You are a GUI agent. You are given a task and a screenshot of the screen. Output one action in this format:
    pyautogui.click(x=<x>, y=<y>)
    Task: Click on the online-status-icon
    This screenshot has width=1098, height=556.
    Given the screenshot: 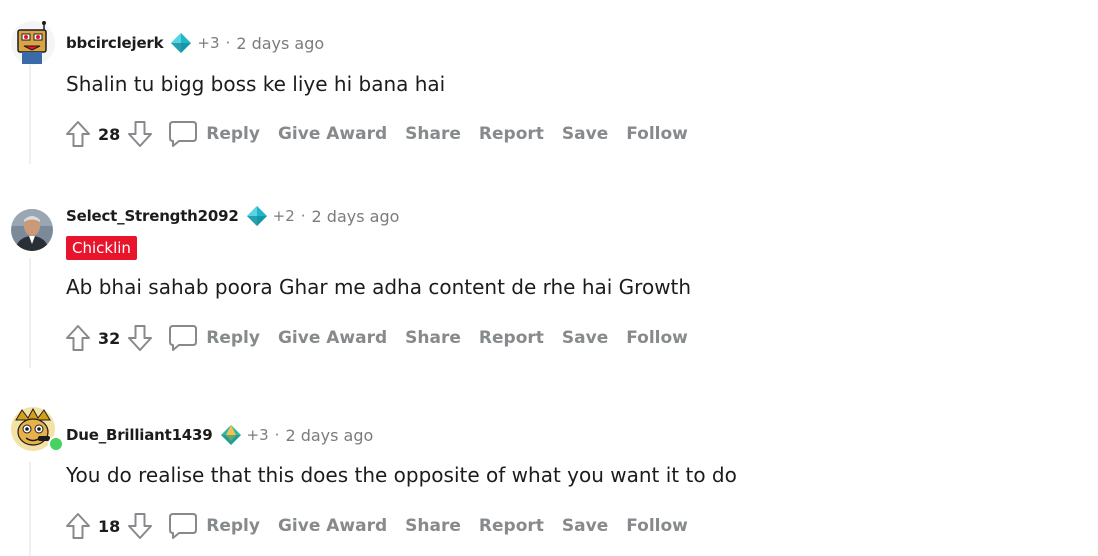 What is the action you would take?
    pyautogui.click(x=56, y=444)
    